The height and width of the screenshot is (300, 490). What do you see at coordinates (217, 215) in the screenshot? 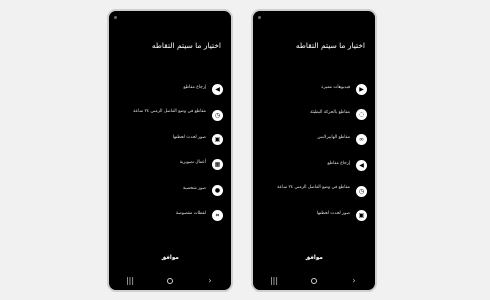
I see `crop-icon: ⌗` at bounding box center [217, 215].